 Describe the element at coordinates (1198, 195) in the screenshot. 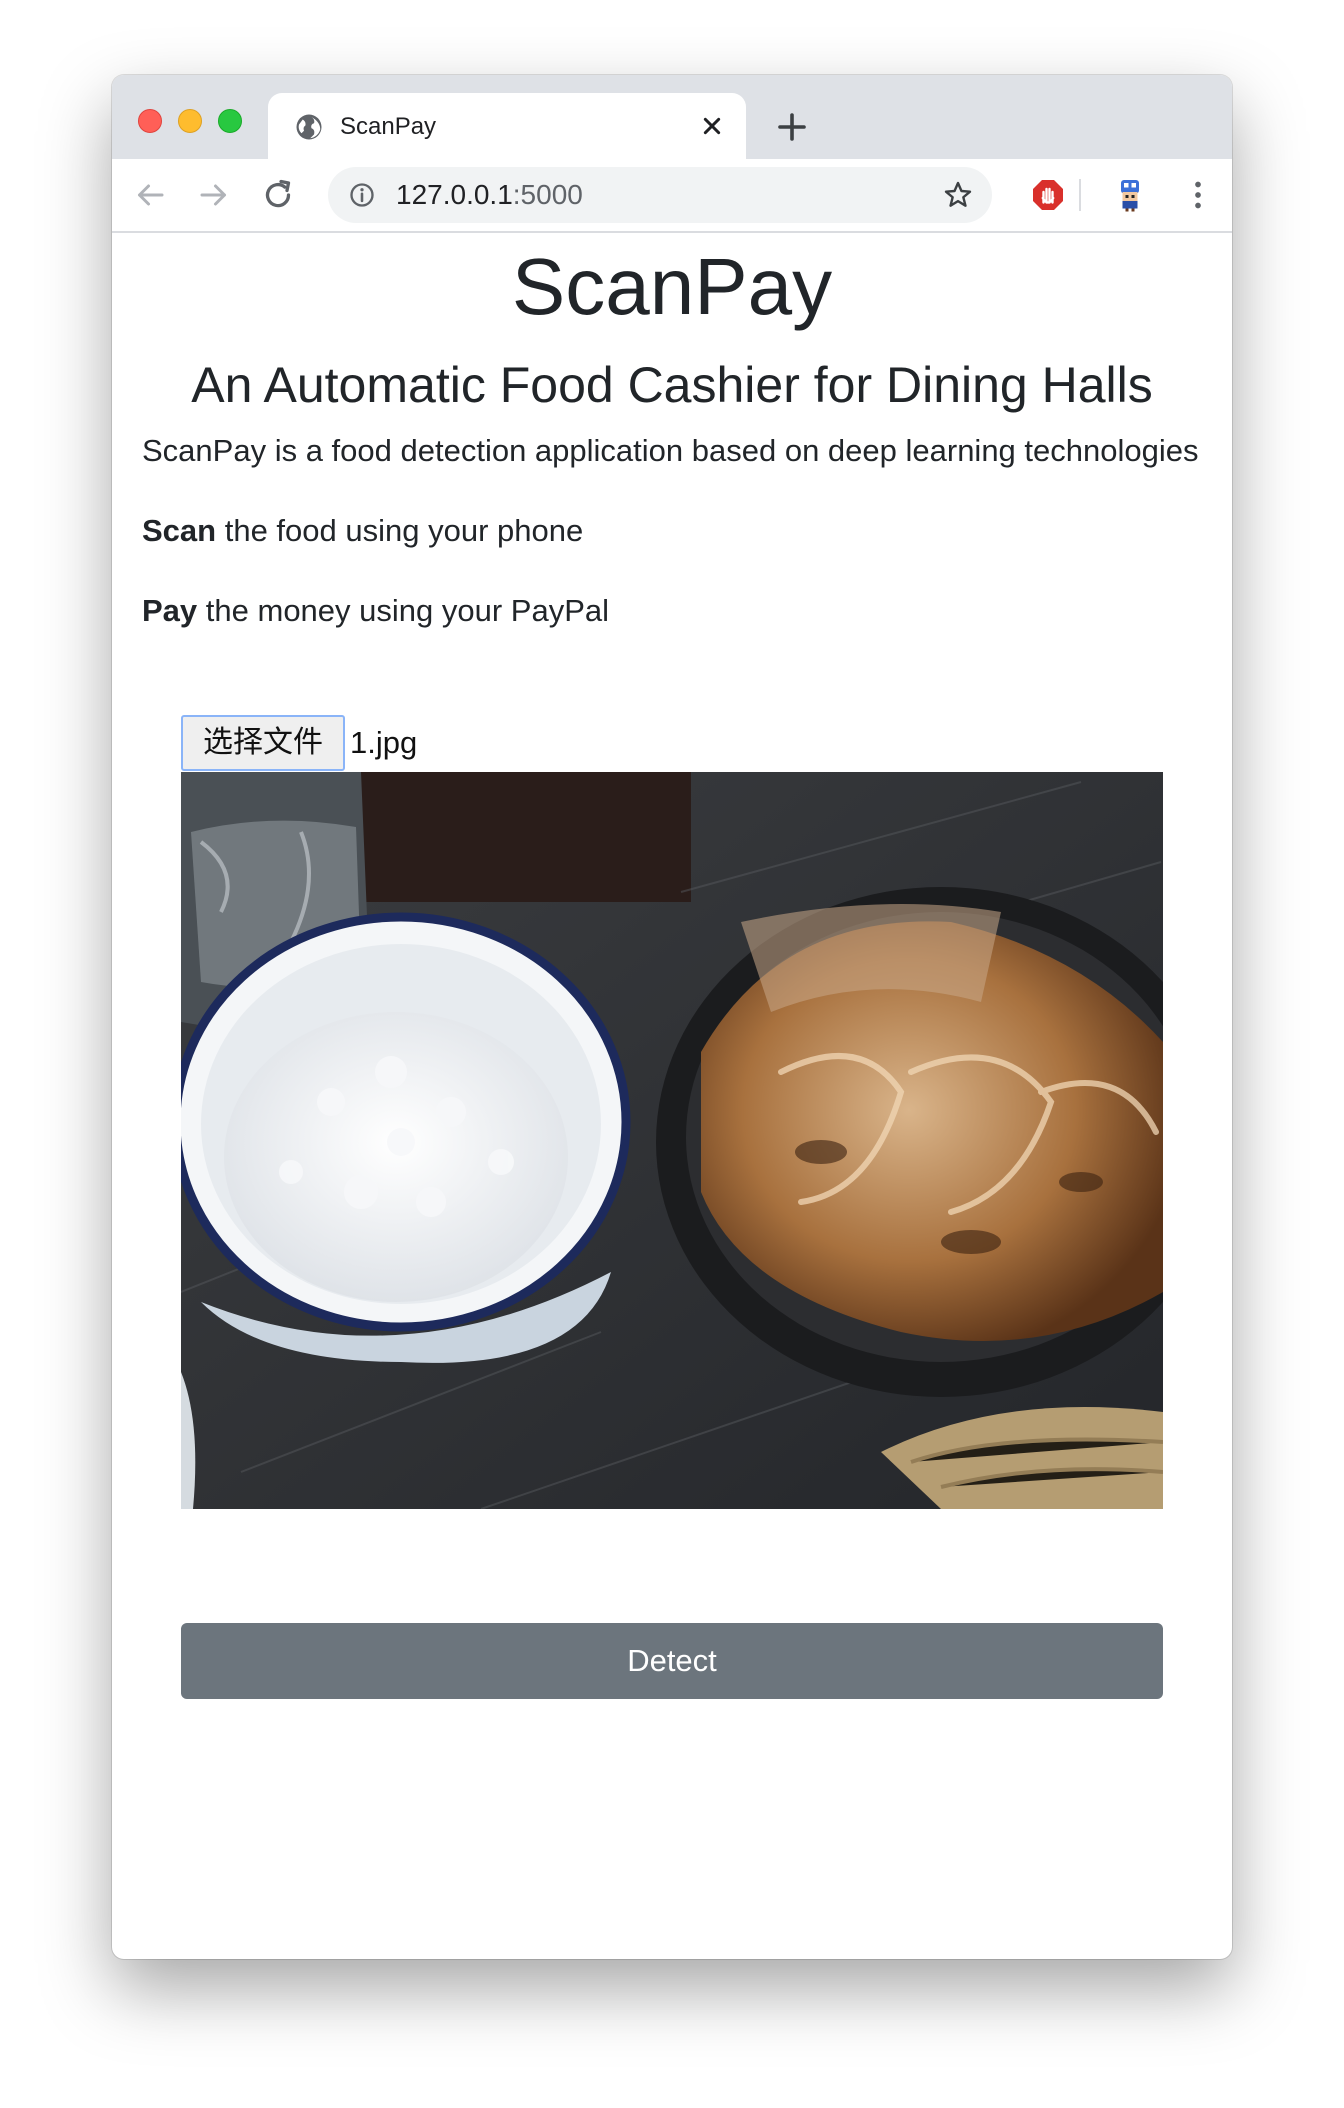

I see `menu-kebab-icon` at that location.